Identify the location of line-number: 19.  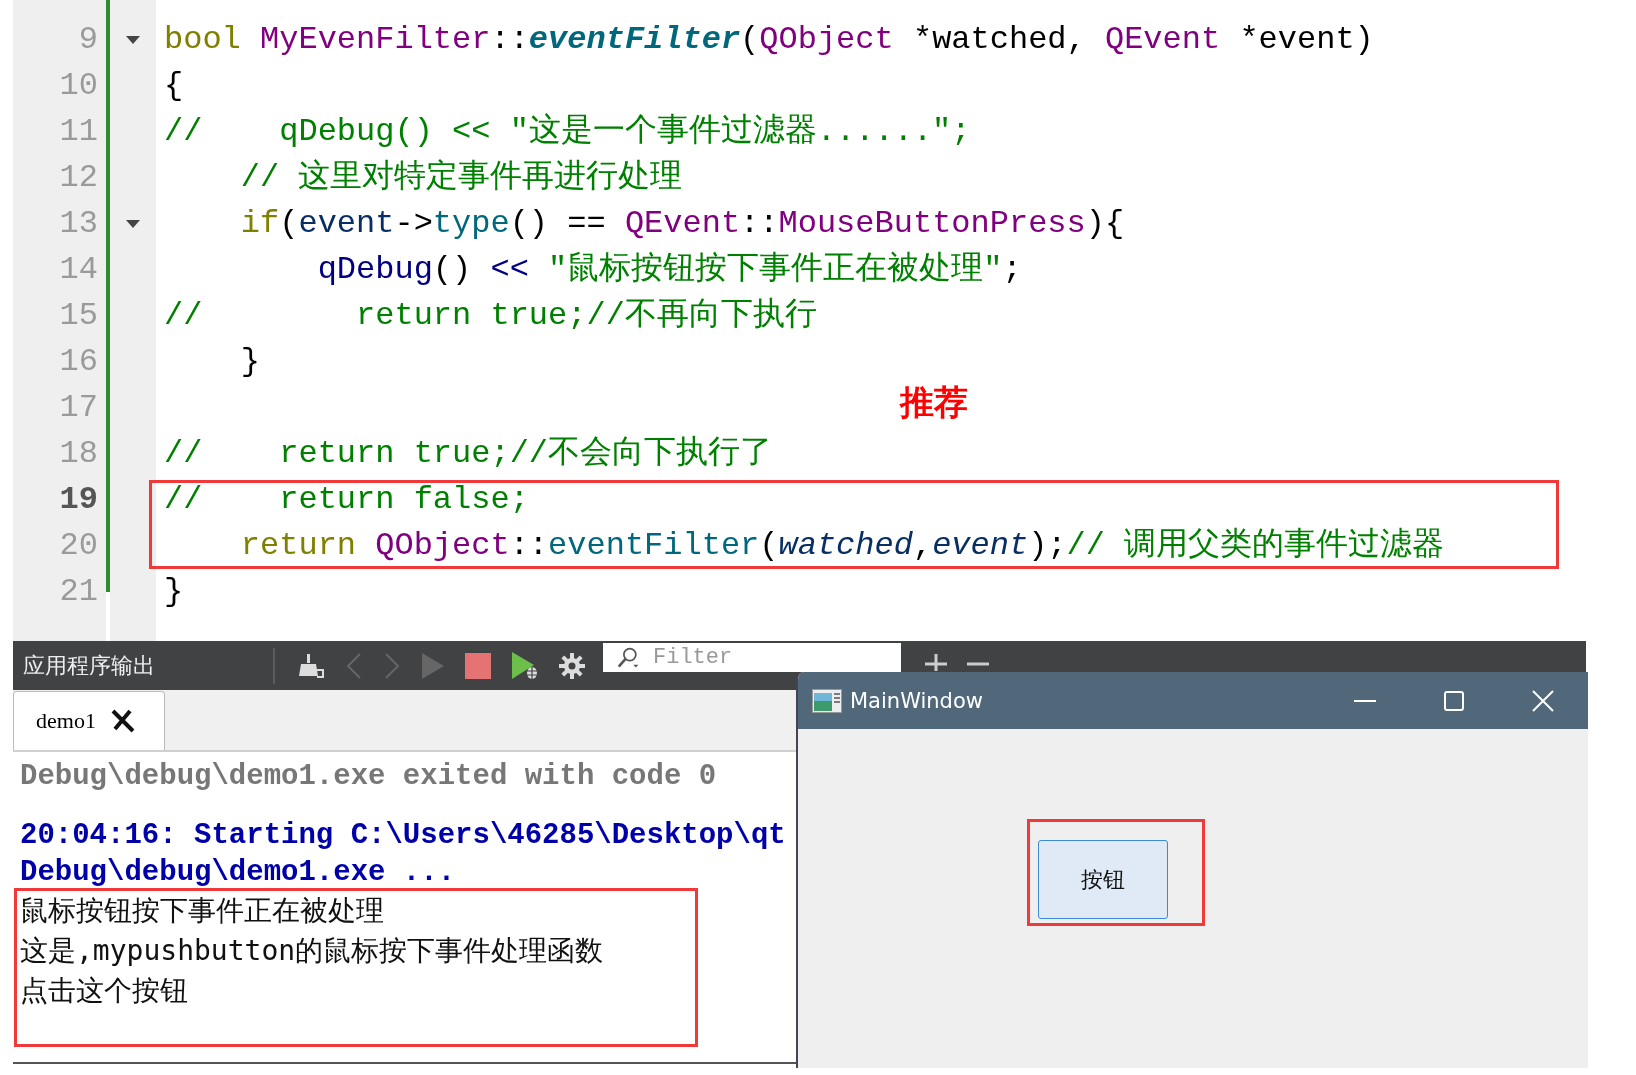
(78, 500).